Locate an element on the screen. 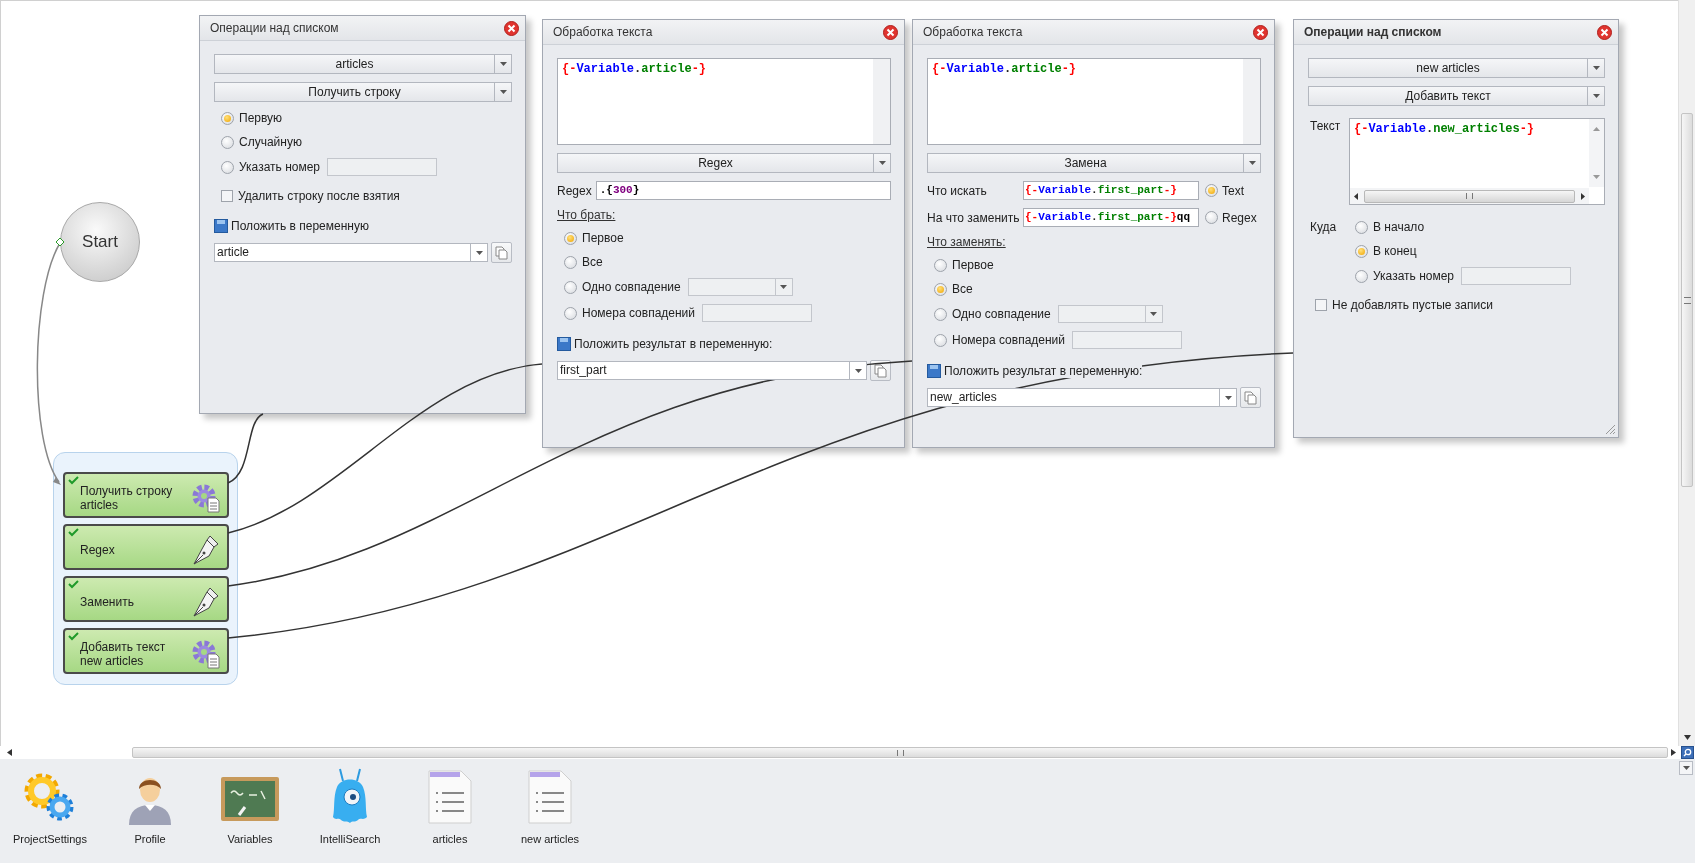  radio-label: В конец is located at coordinates (1395, 251).